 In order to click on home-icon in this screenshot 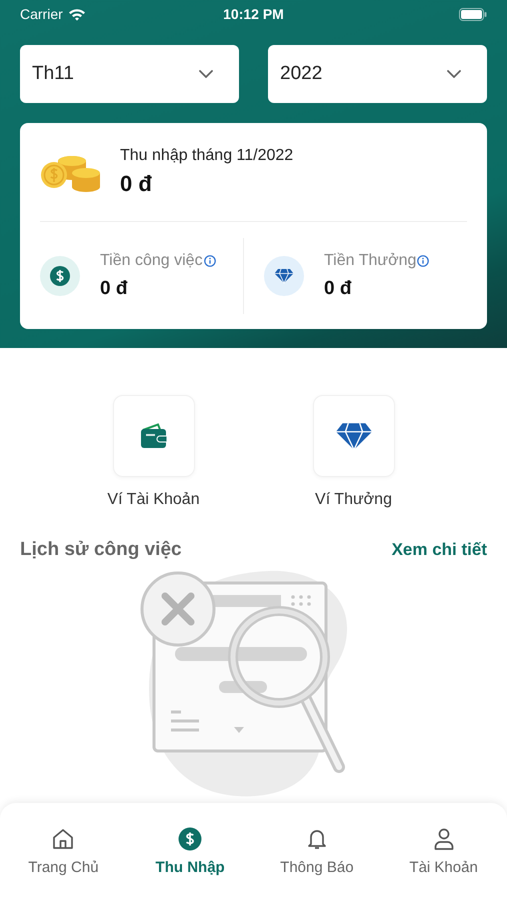, I will do `click(63, 839)`.